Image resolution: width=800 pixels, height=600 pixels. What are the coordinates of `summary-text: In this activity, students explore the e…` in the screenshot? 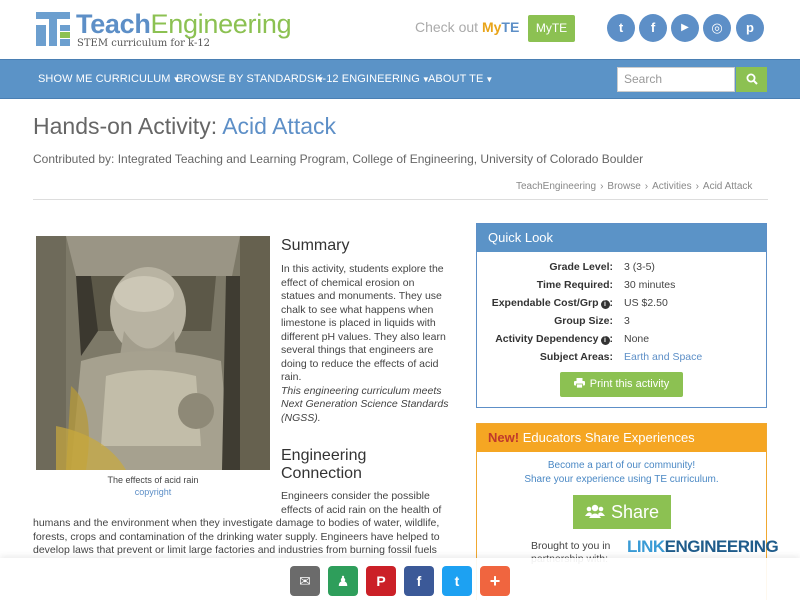 It's located at (365, 343).